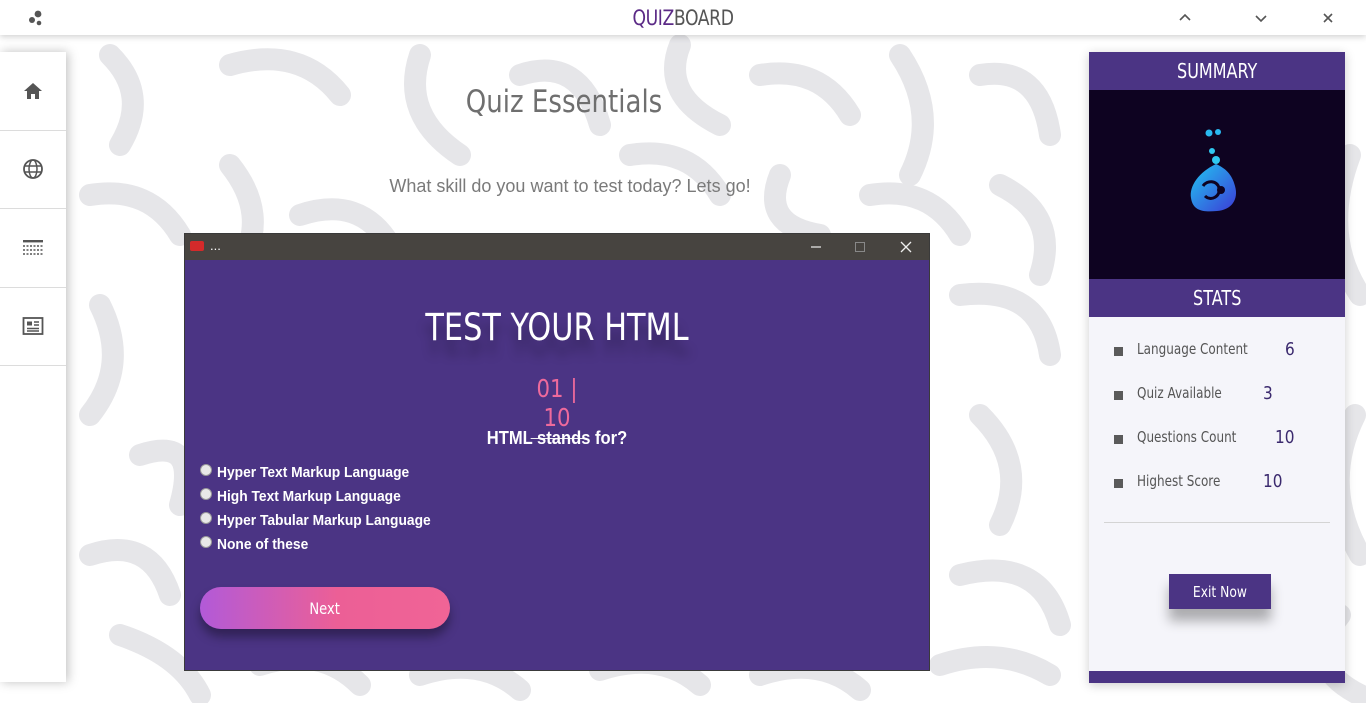  I want to click on stats-heading: STATS, so click(1217, 298).